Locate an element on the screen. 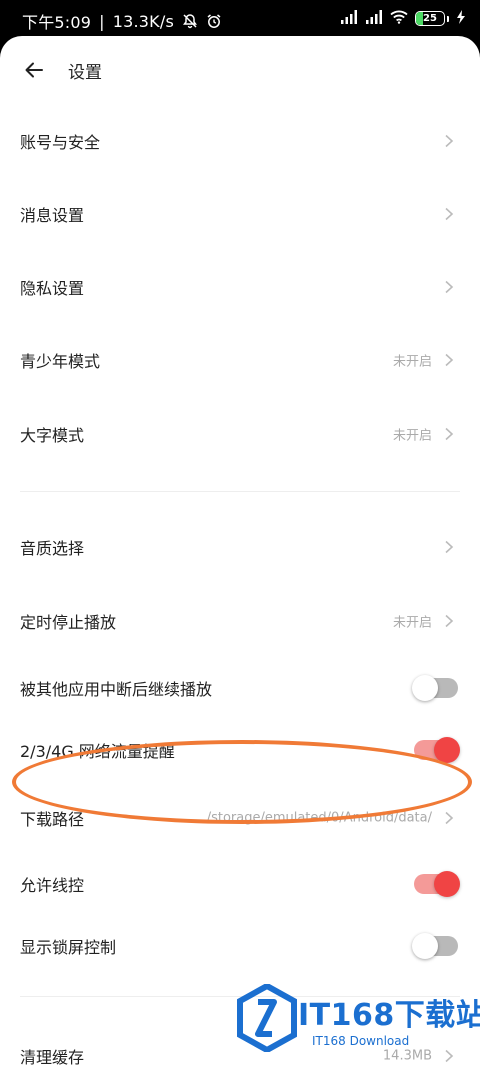 The height and width of the screenshot is (1067, 480). row-resume-after-interrupt: 被其他应用中断后继续播放 is located at coordinates (240, 688).